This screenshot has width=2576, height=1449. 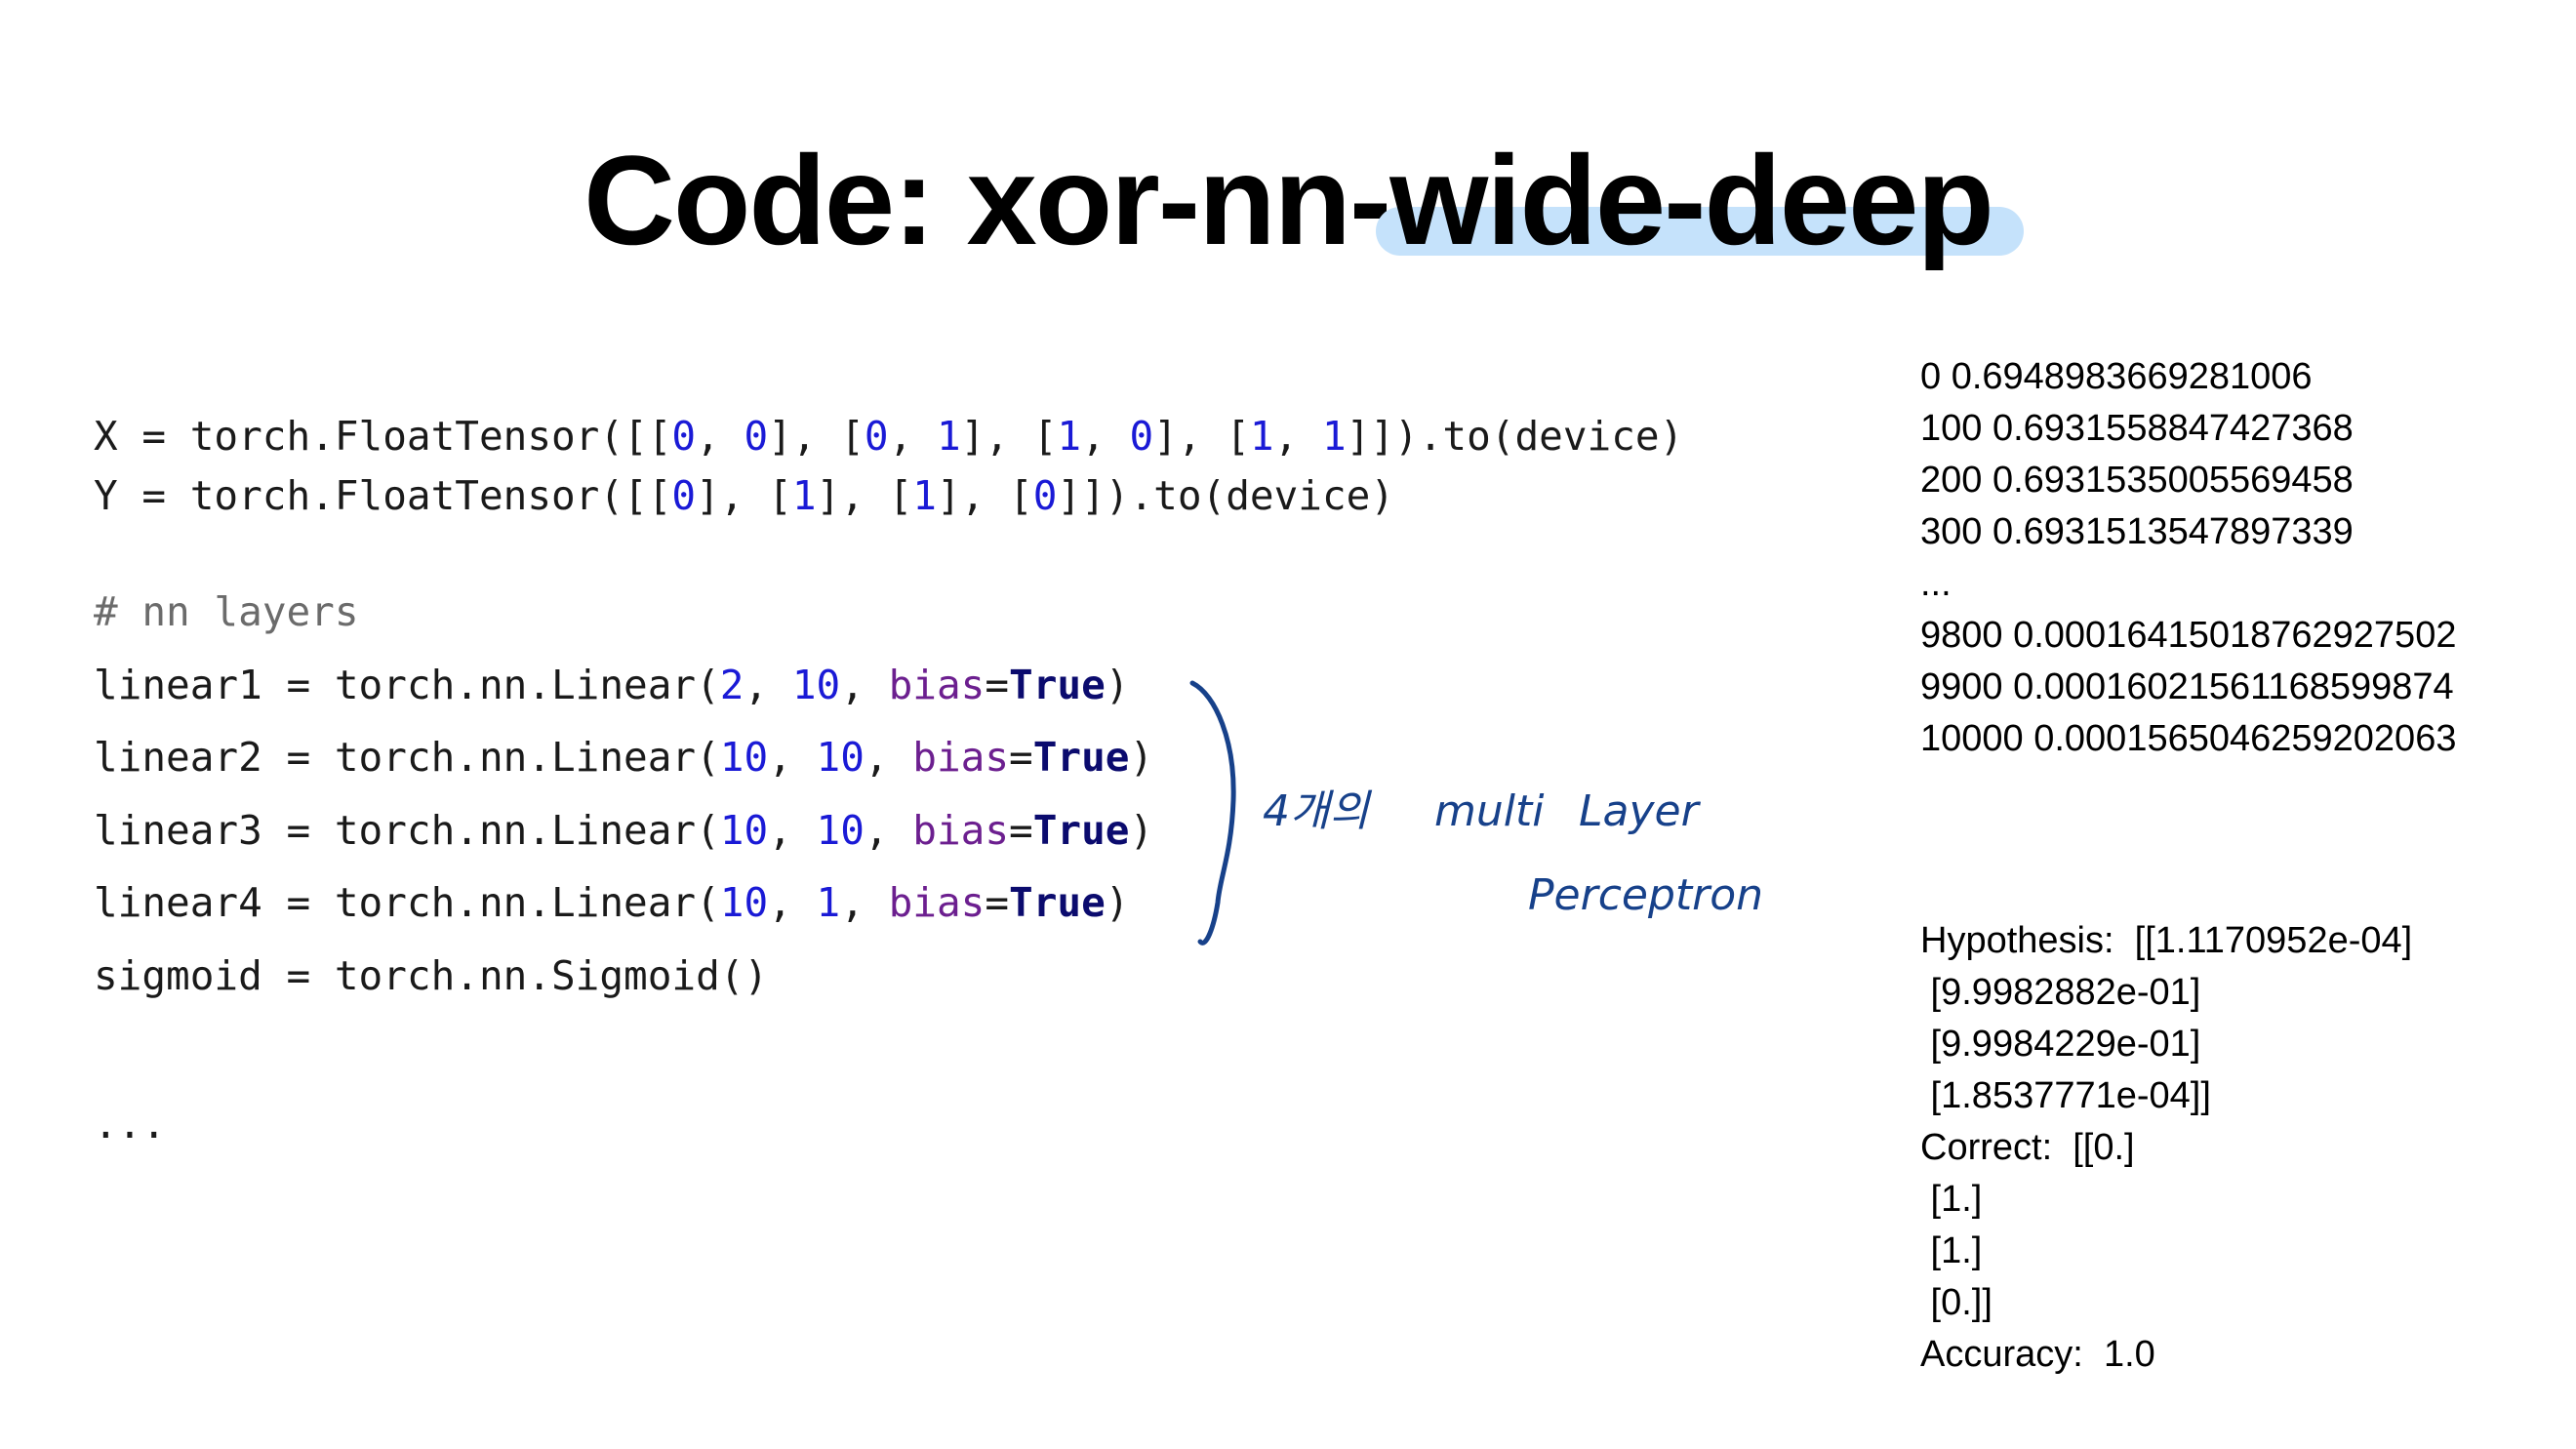 What do you see at coordinates (2116, 376) in the screenshot?
I see `loss-line: 0 0.6948983669281006` at bounding box center [2116, 376].